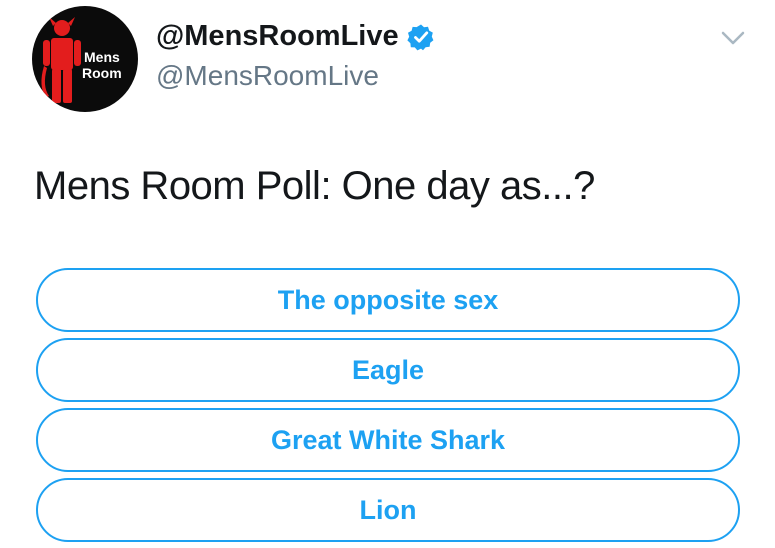 The image size is (775, 548). I want to click on poll-option-label: Great White Shark, so click(388, 439).